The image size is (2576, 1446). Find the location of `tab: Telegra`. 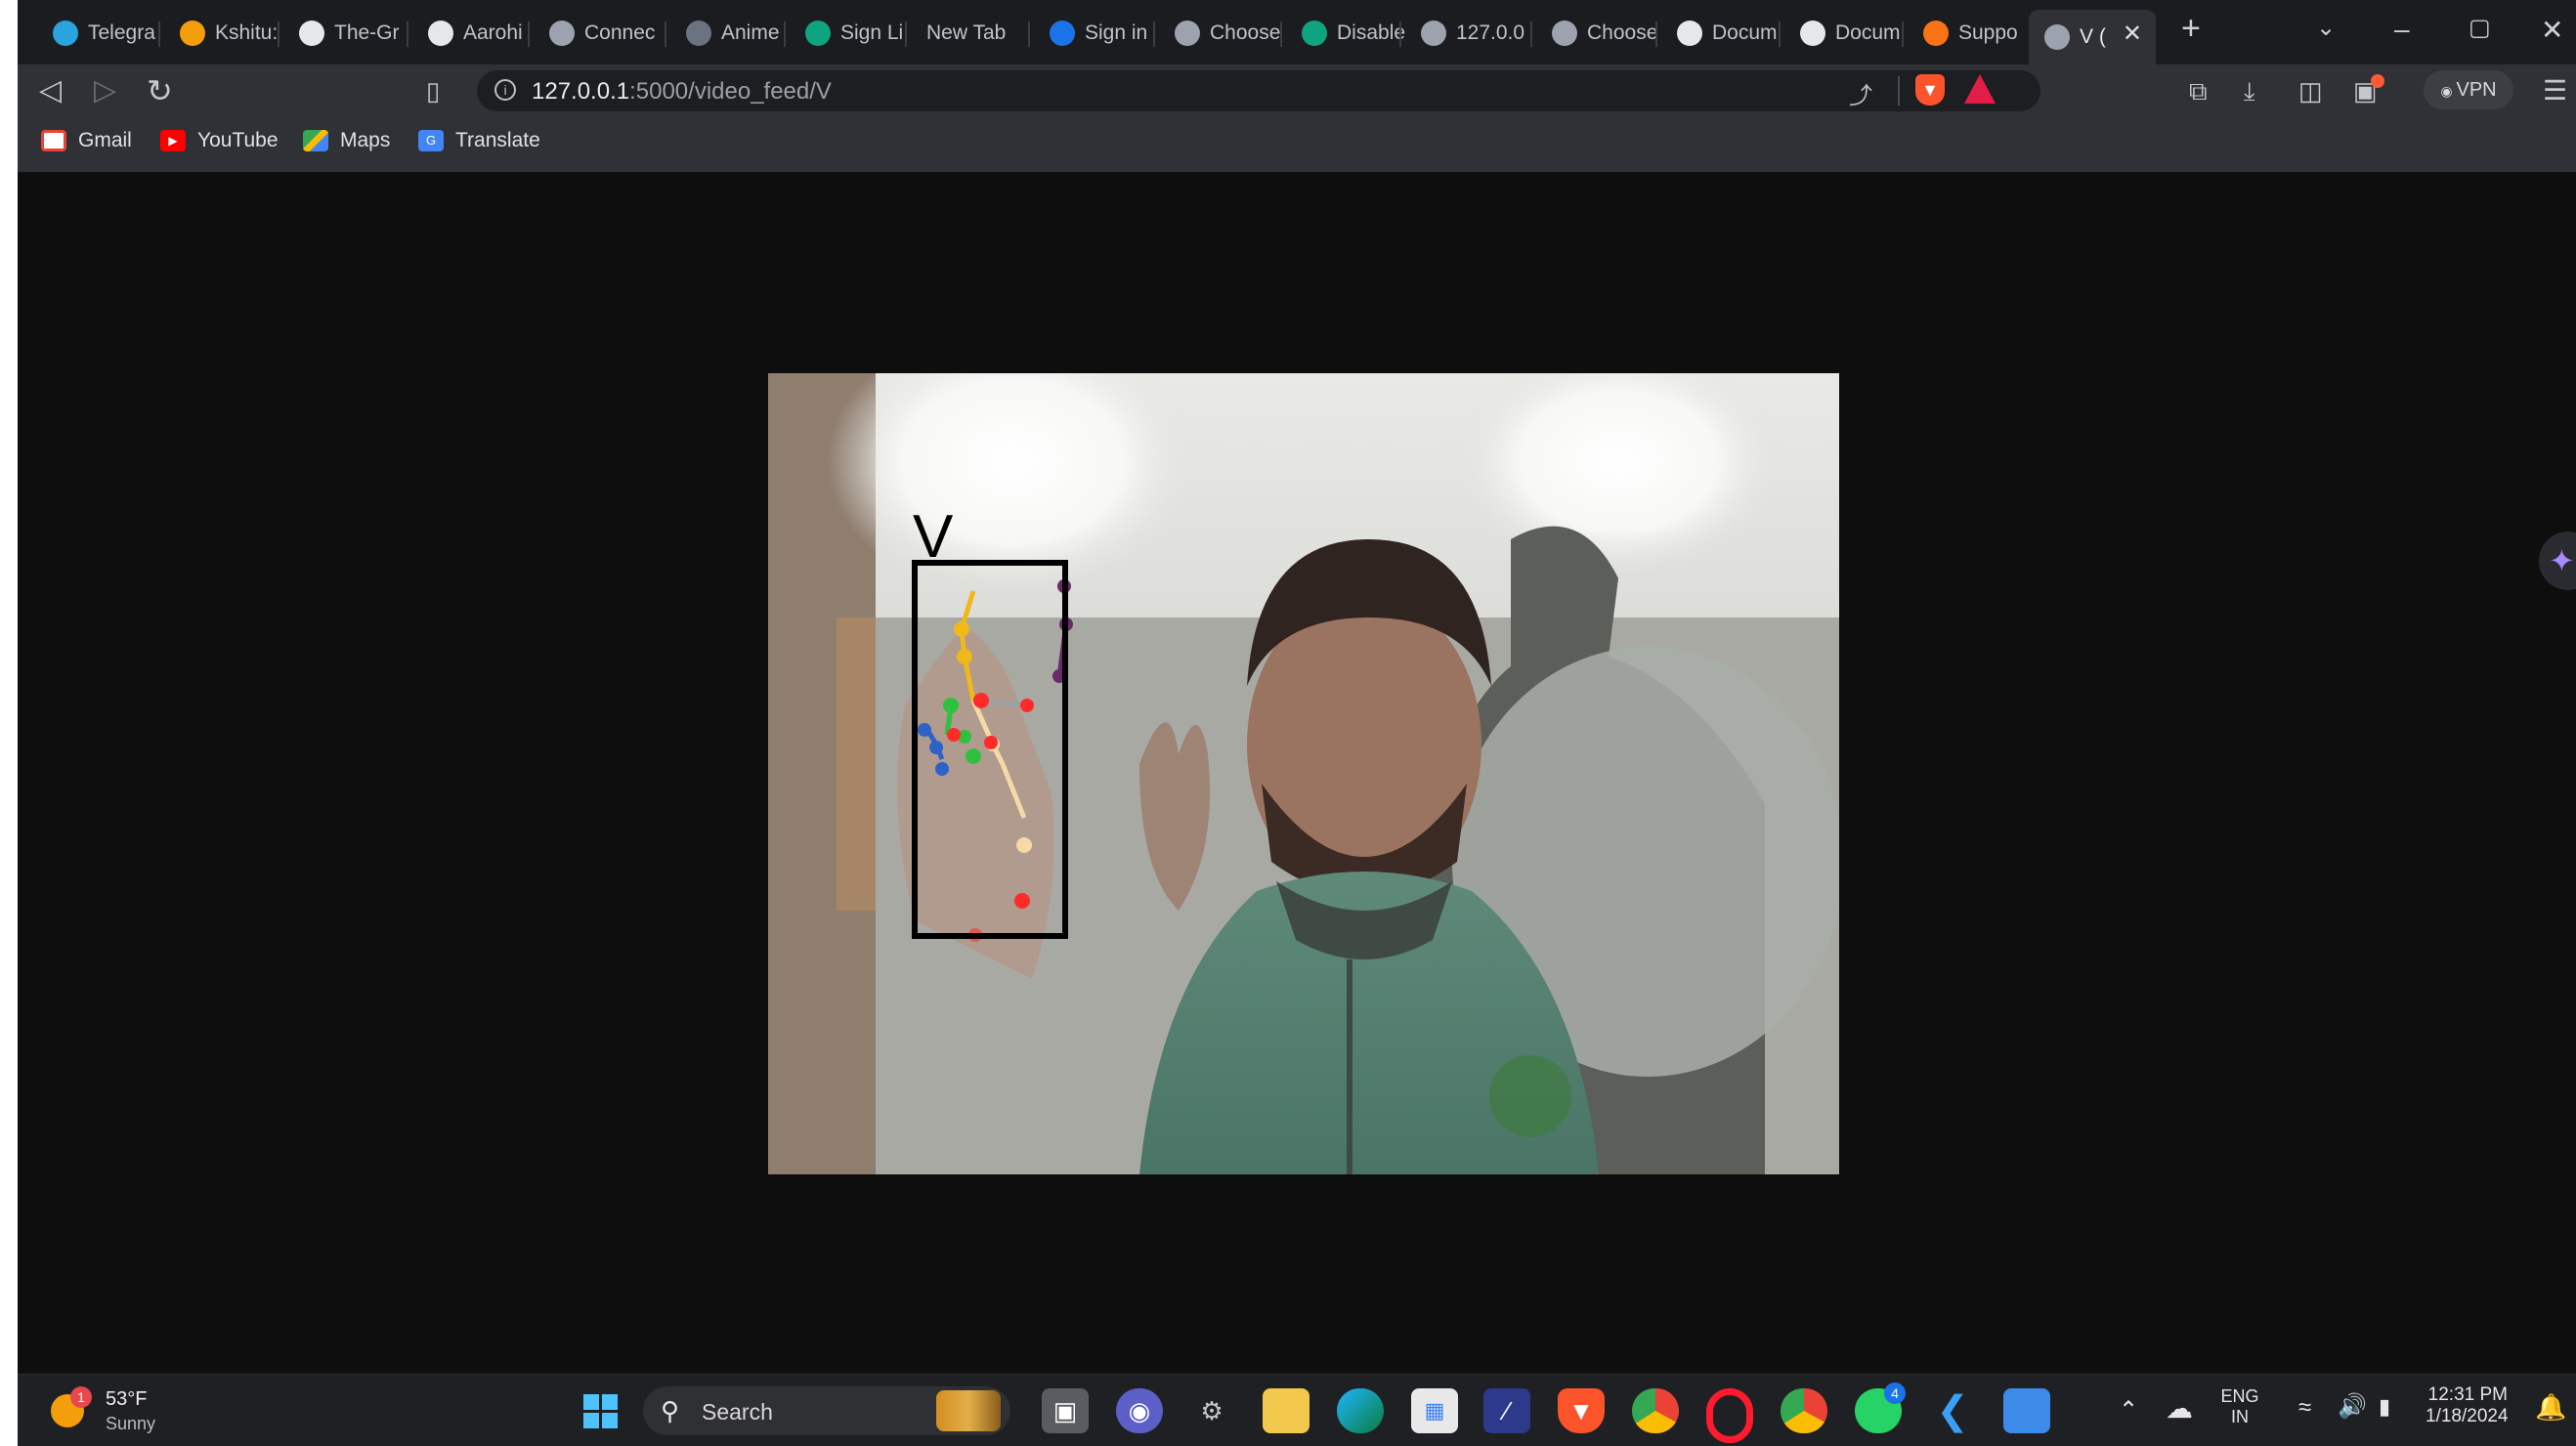

tab: Telegra is located at coordinates (97, 33).